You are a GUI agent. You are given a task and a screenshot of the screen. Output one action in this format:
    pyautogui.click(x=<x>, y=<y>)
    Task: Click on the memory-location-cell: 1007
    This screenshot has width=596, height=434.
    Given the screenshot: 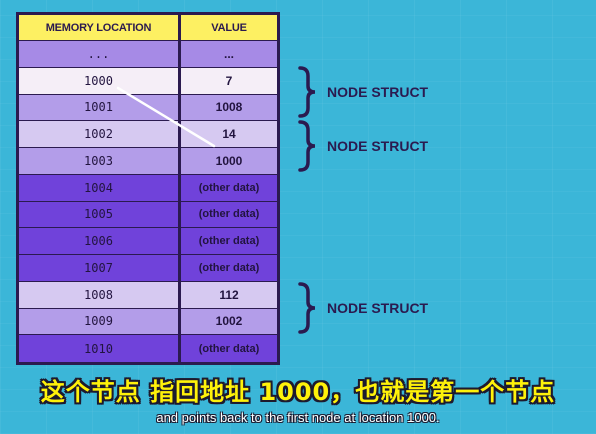 What is the action you would take?
    pyautogui.click(x=100, y=268)
    